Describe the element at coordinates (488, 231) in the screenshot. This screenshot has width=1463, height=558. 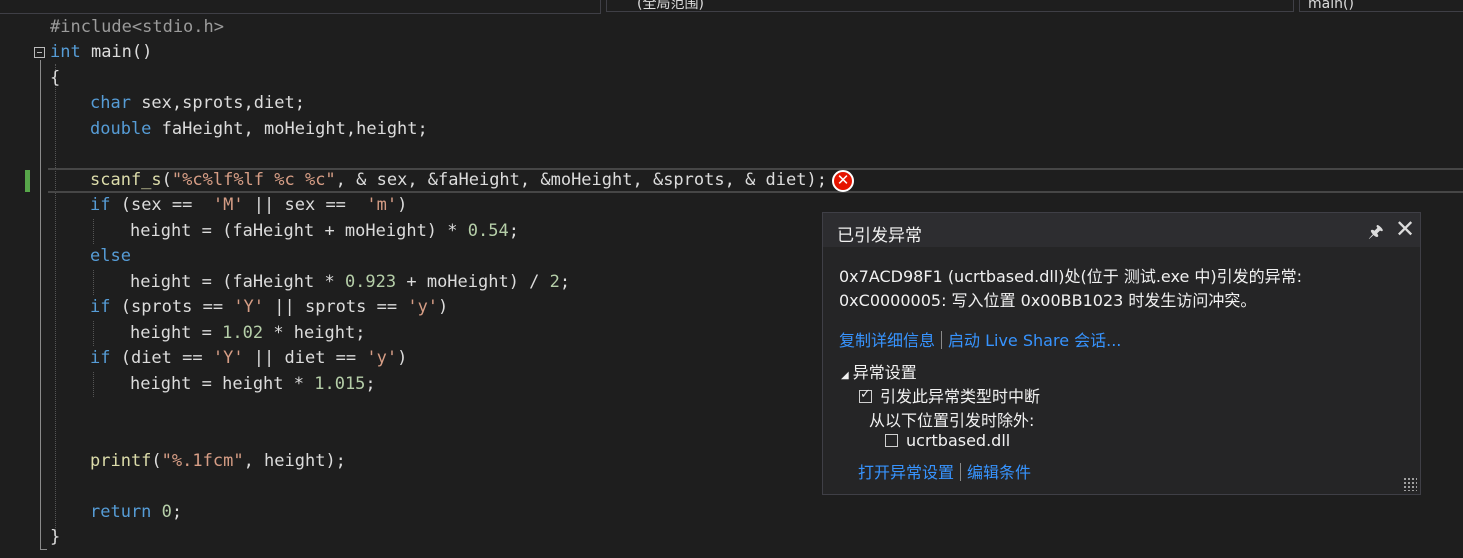
I see `number-literal: 0.54` at that location.